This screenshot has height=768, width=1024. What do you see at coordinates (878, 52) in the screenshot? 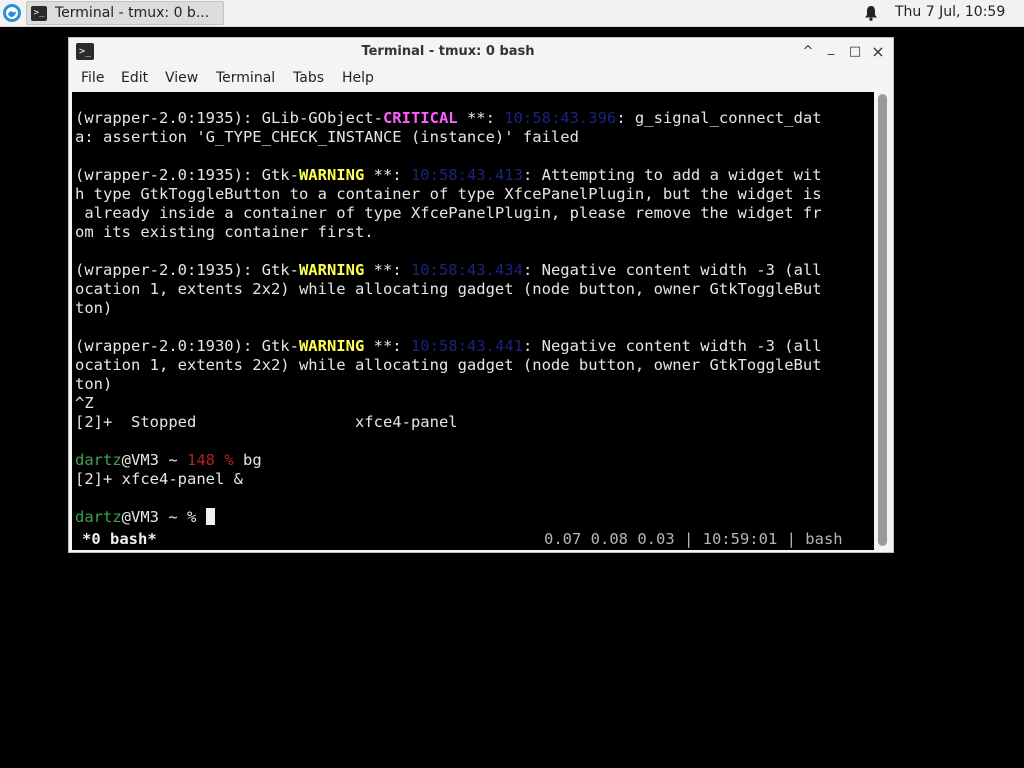
I see `close-button: ×` at bounding box center [878, 52].